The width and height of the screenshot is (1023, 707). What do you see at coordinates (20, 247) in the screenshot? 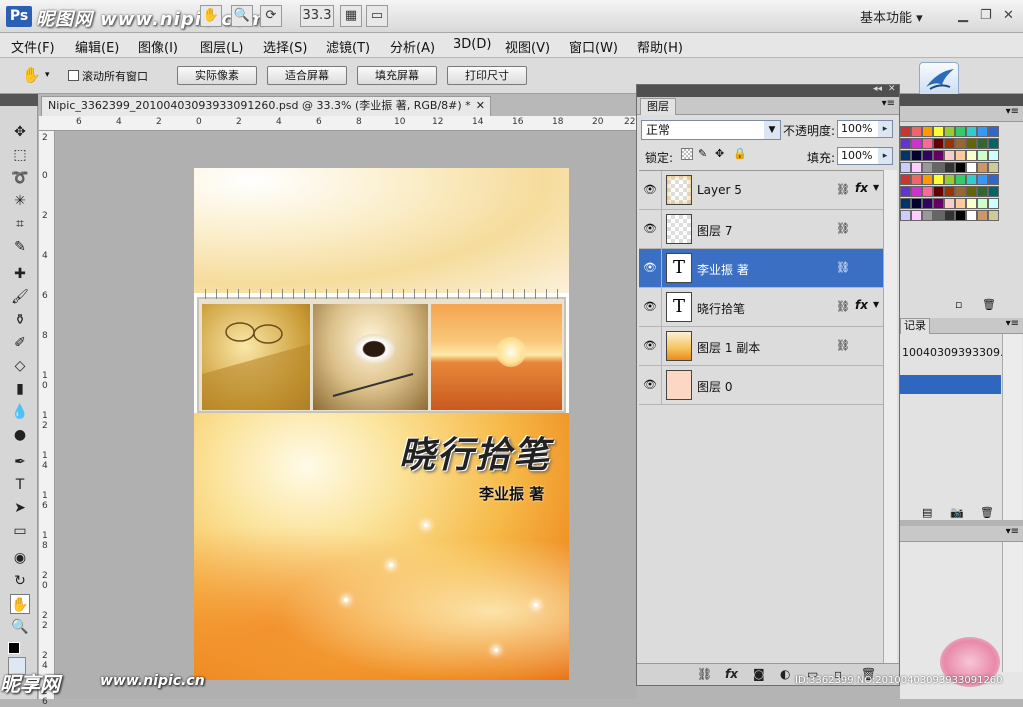
I see `eyedropper-icon: ✎` at bounding box center [20, 247].